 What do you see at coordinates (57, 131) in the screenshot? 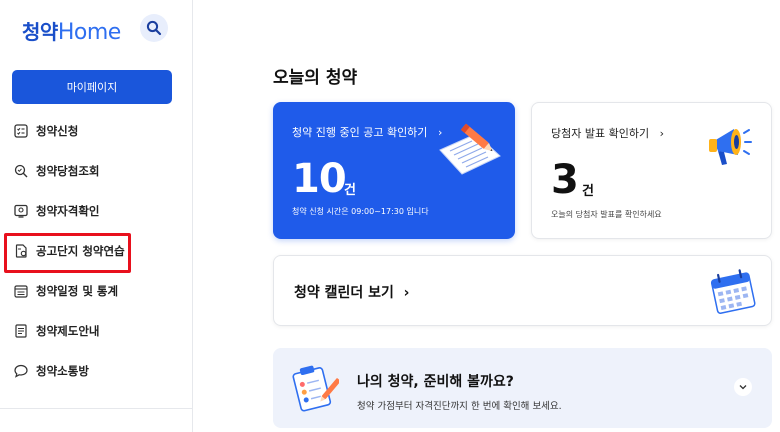
I see `sidebar-item-label: 청약신청` at bounding box center [57, 131].